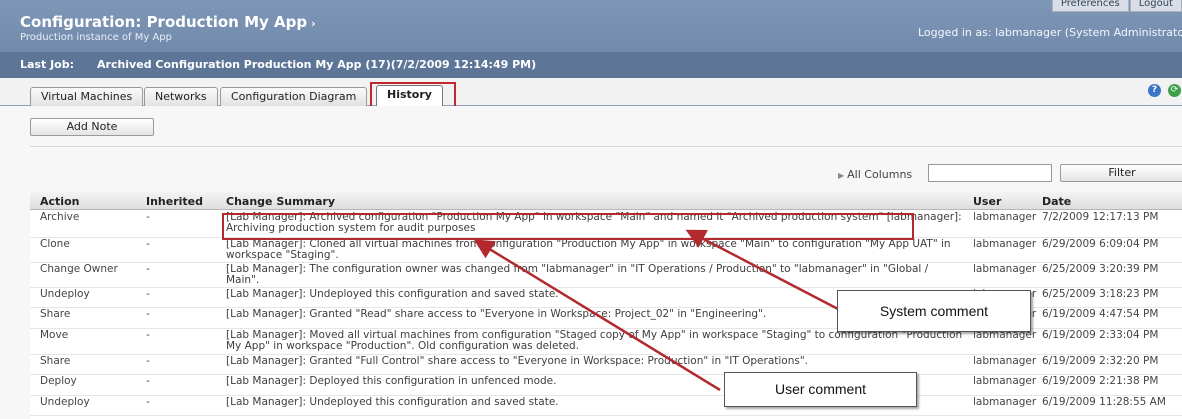  What do you see at coordinates (841, 175) in the screenshot?
I see `triangle-right-icon: ▶` at bounding box center [841, 175].